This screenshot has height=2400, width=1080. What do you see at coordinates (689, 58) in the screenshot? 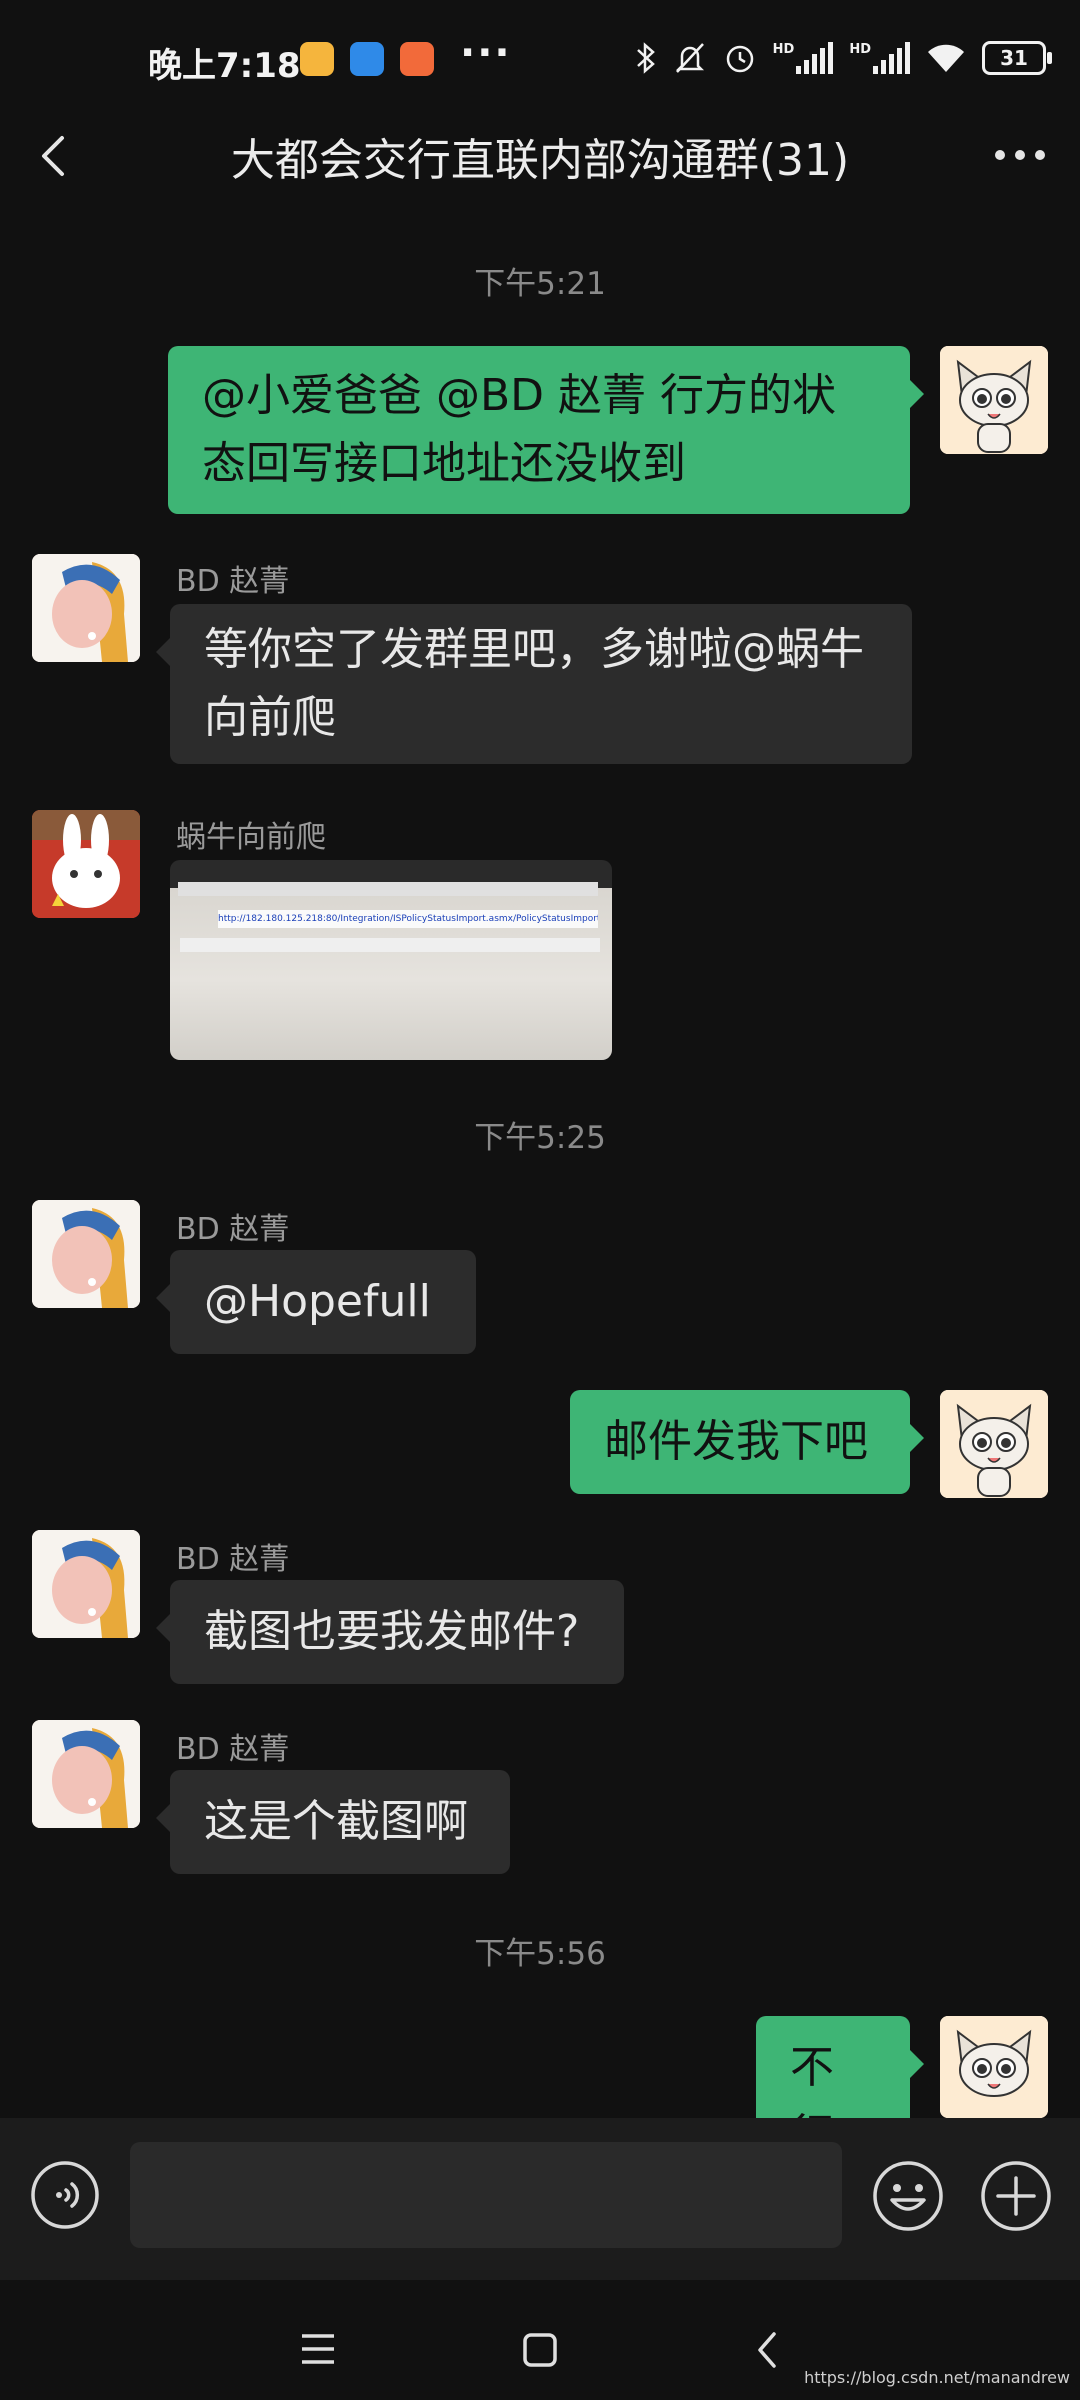
I see `mute-bell-icon` at bounding box center [689, 58].